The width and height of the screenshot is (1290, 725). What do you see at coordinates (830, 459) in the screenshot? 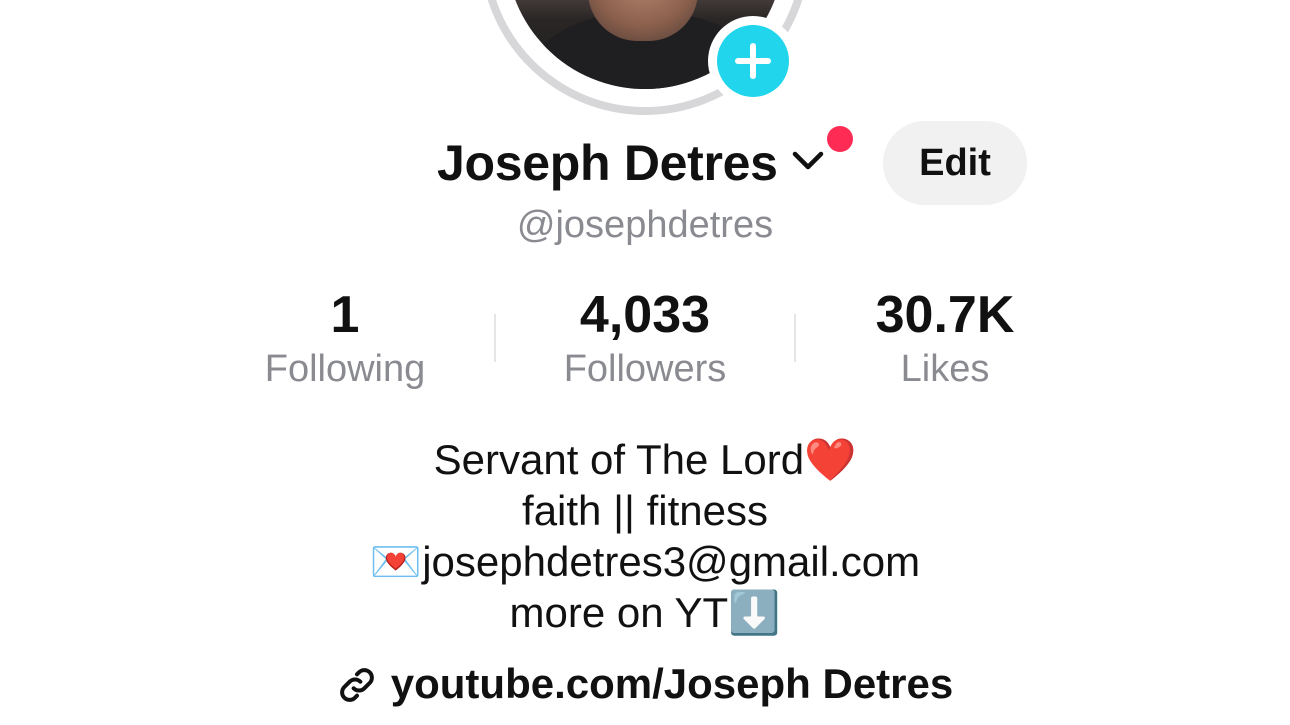
I see `heart-emoji: ❤️` at bounding box center [830, 459].